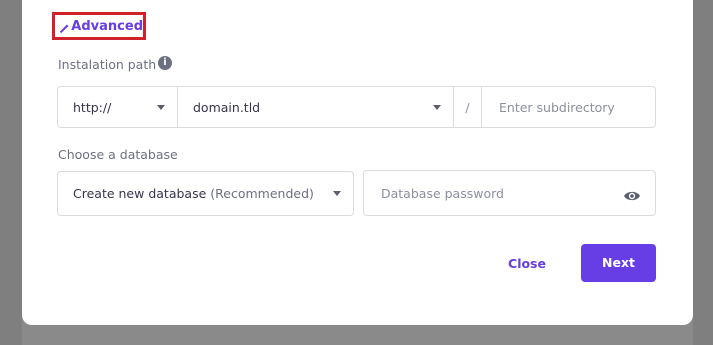  Describe the element at coordinates (107, 64) in the screenshot. I see `installation-path-label: Instalation path` at that location.